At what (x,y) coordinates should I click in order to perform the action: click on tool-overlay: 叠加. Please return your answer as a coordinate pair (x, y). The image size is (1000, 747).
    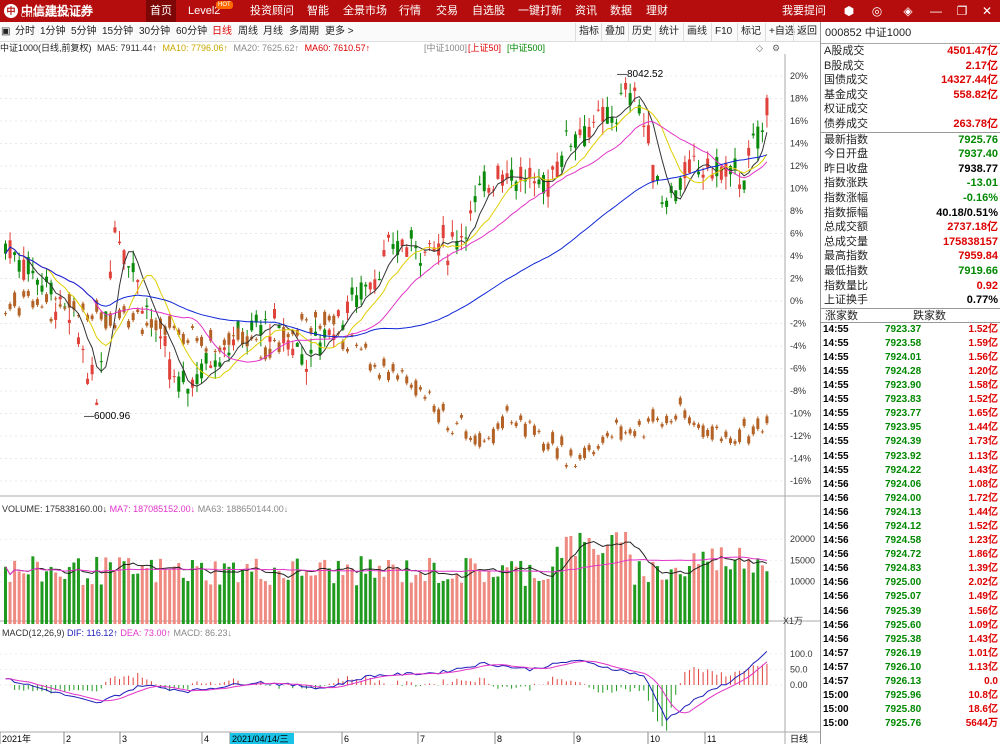
    Looking at the image, I should click on (614, 32).